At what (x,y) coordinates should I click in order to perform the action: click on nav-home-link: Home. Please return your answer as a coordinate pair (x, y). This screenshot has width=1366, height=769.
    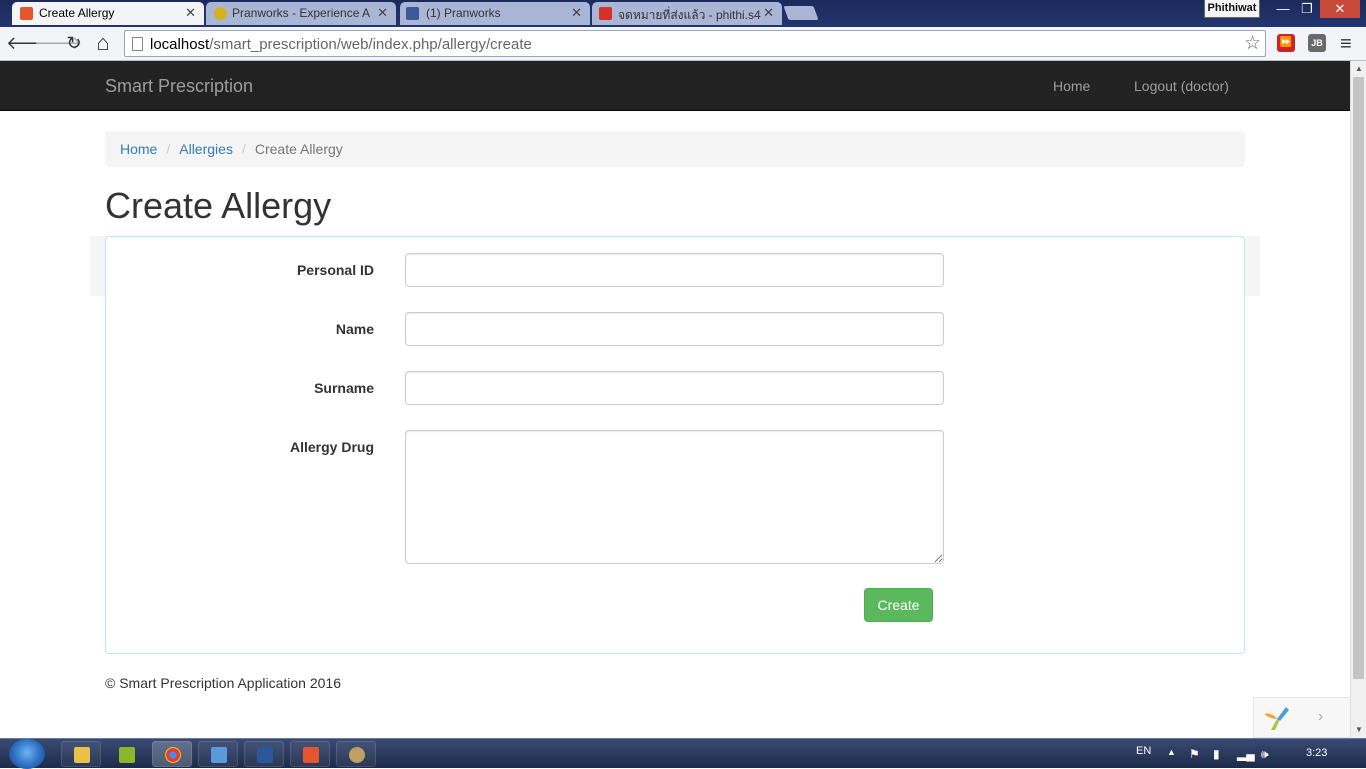
    Looking at the image, I should click on (1071, 86).